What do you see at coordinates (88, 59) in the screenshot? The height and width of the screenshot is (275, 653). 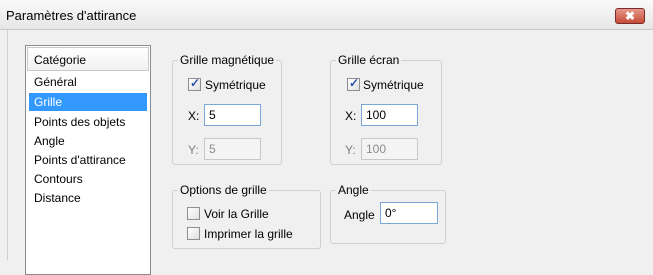 I see `category-header: Catégorie` at bounding box center [88, 59].